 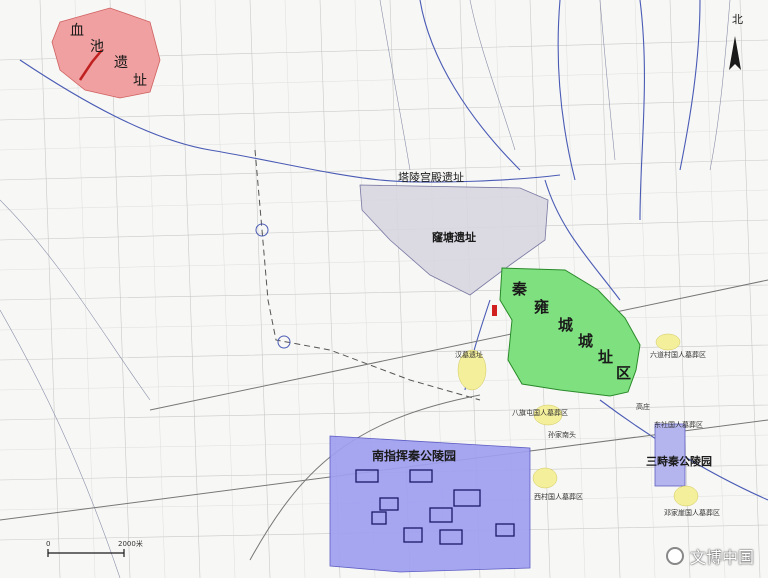 What do you see at coordinates (737, 19) in the screenshot?
I see `north-label: 北` at bounding box center [737, 19].